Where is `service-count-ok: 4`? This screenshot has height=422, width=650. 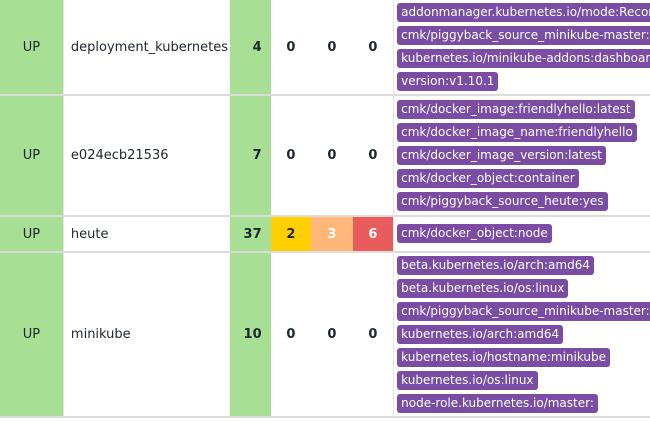 service-count-ok: 4 is located at coordinates (250, 48).